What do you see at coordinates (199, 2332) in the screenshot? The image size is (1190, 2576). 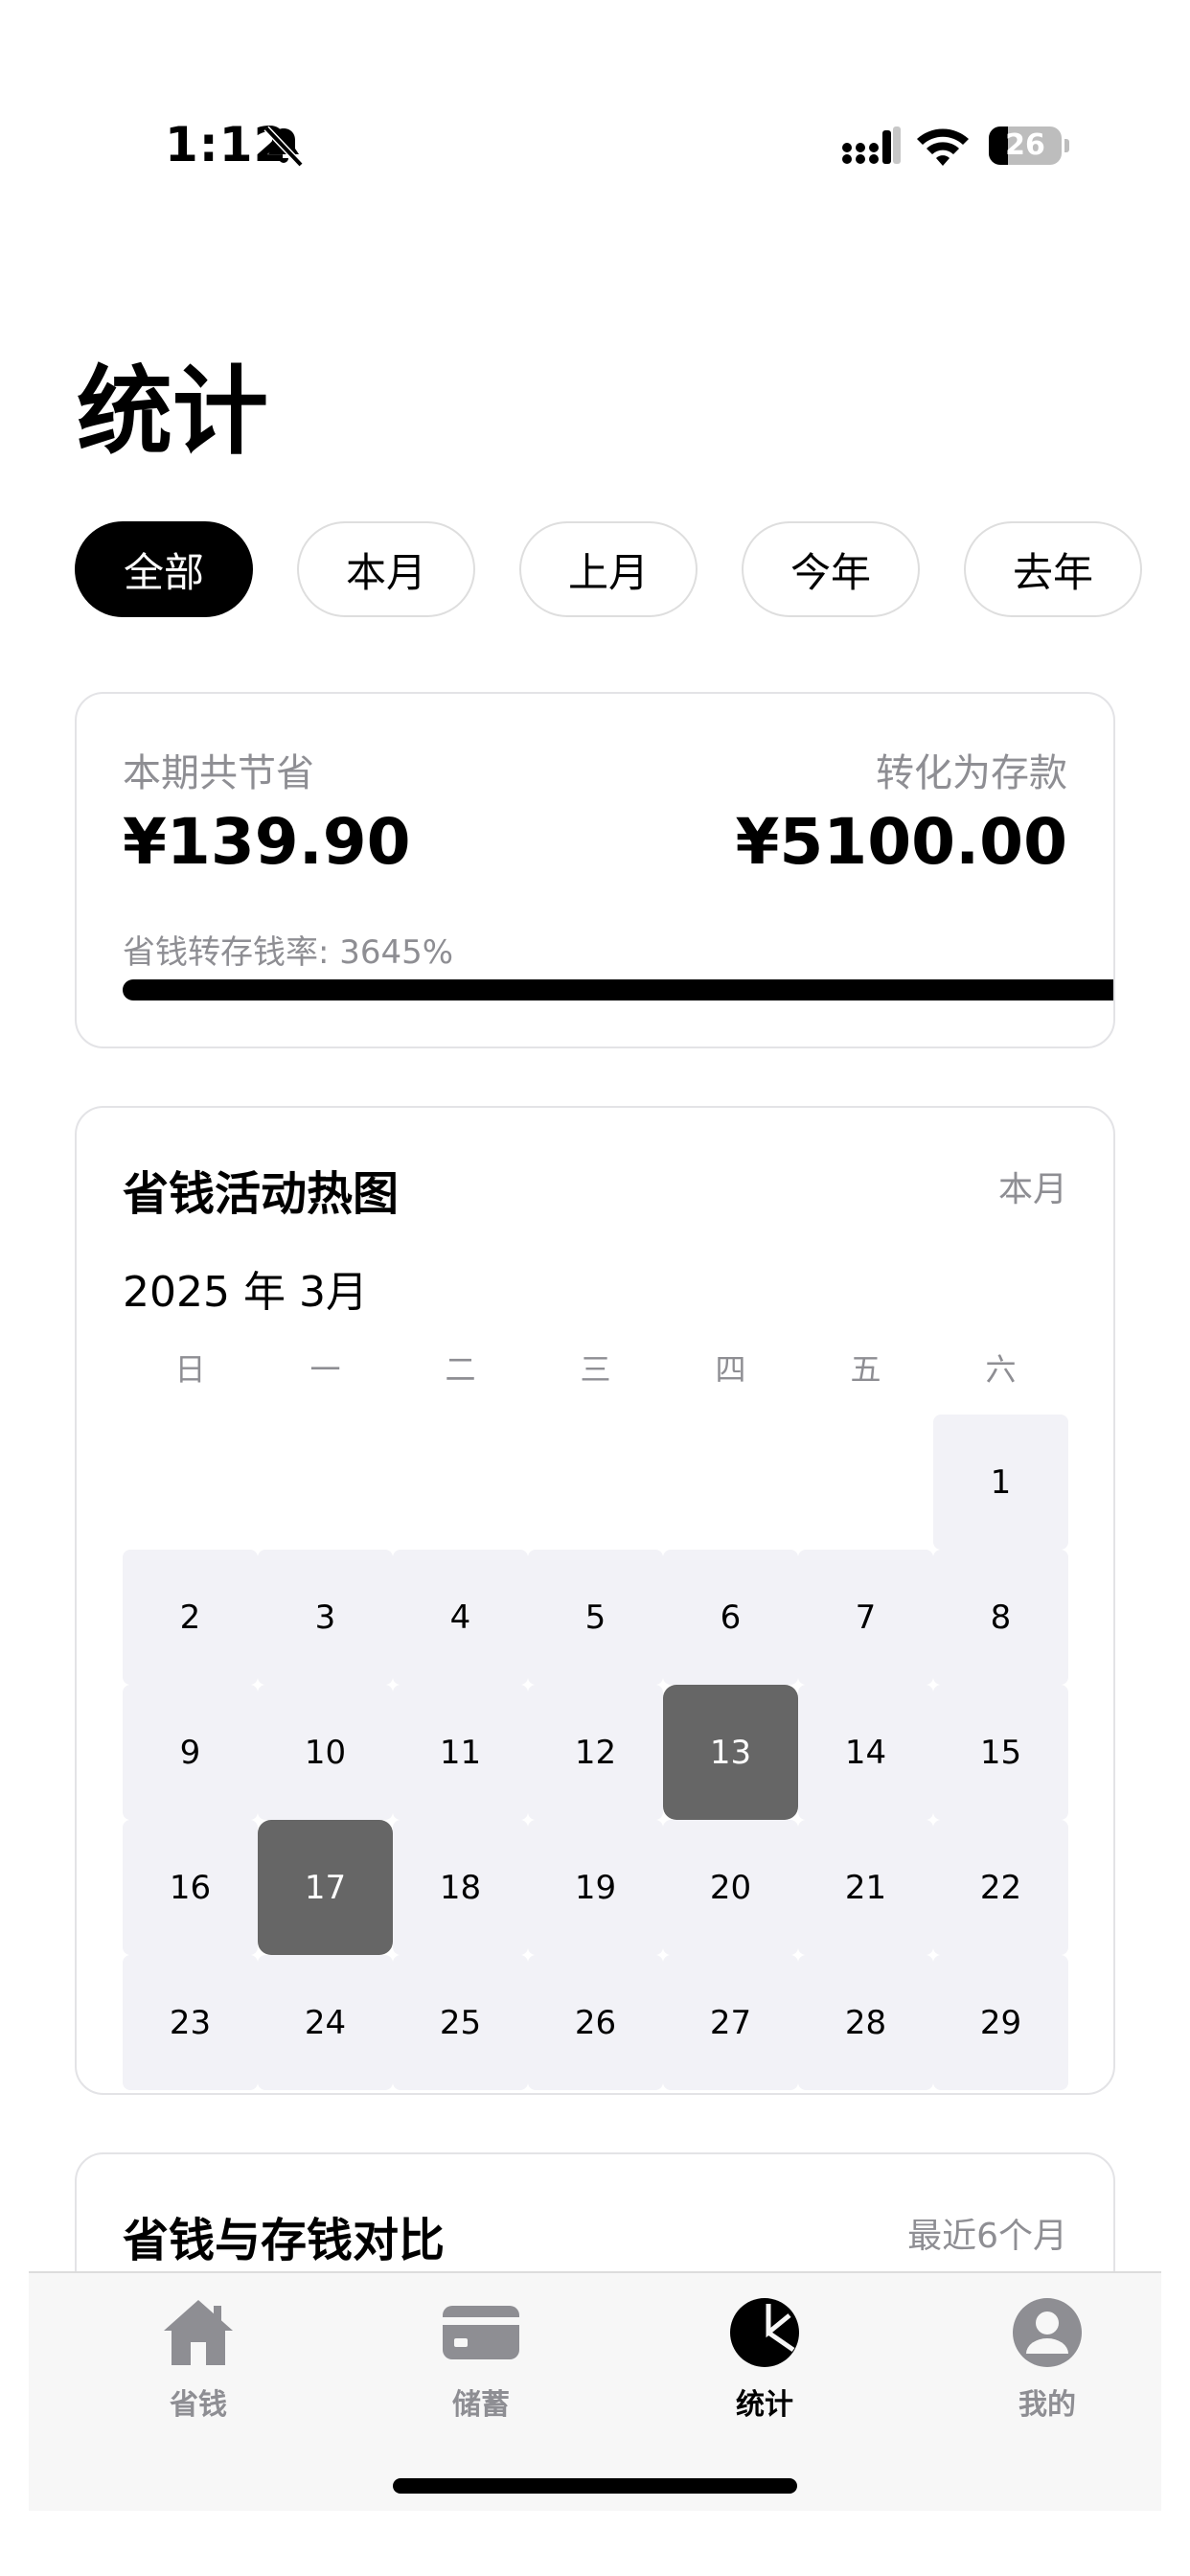 I see `home-icon` at bounding box center [199, 2332].